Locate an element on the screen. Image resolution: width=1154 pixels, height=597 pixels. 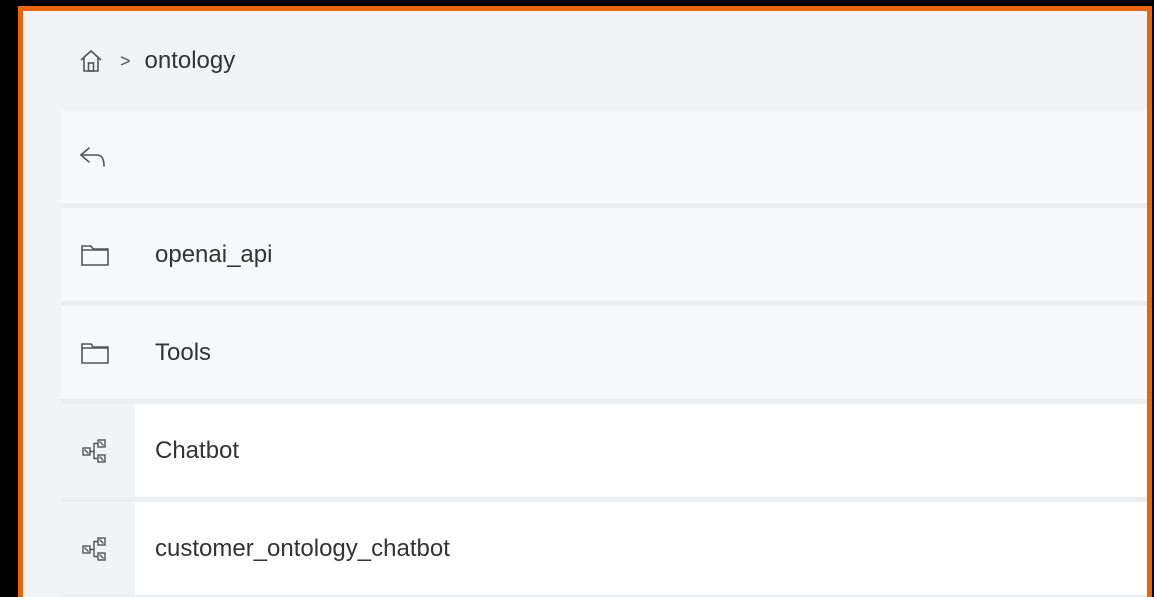
list-item-workflow: customer_ontology_chatbot is located at coordinates (604, 549).